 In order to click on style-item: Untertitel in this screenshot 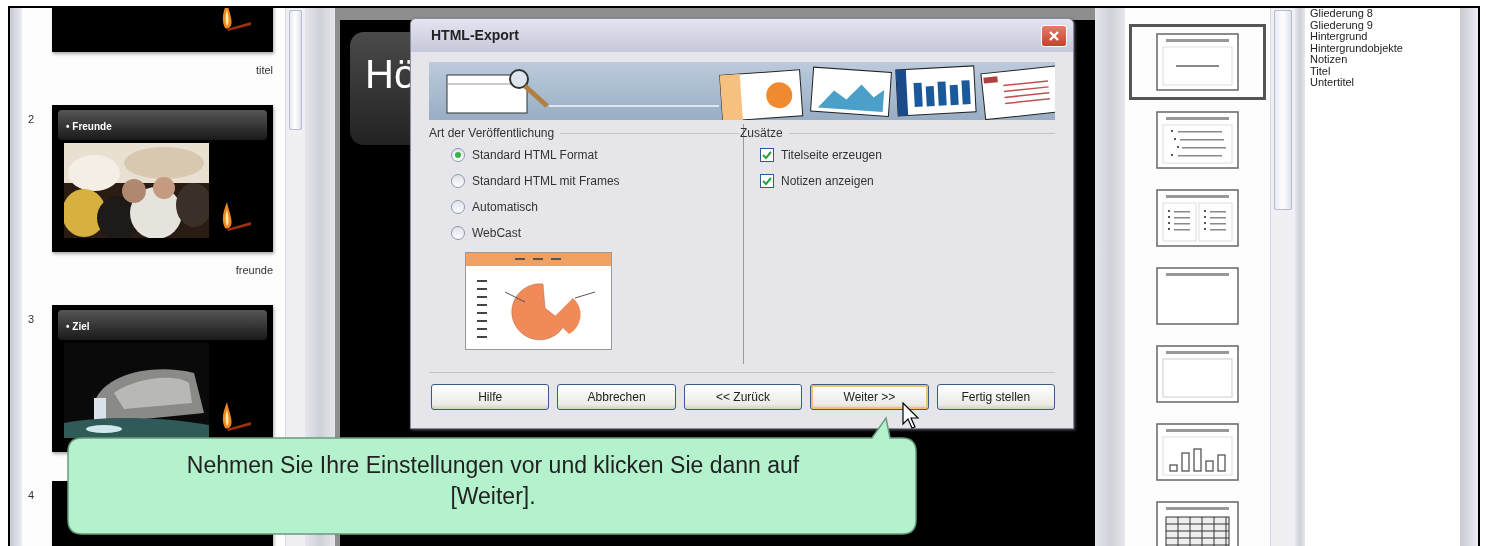, I will do `click(1385, 83)`.